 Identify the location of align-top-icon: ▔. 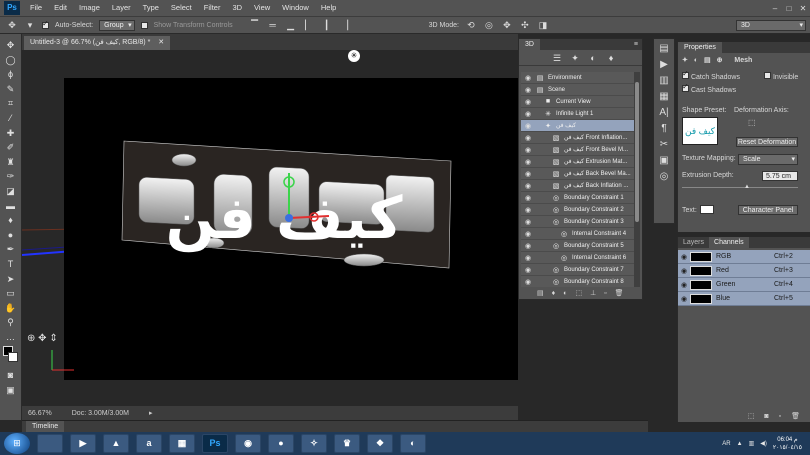
(255, 25).